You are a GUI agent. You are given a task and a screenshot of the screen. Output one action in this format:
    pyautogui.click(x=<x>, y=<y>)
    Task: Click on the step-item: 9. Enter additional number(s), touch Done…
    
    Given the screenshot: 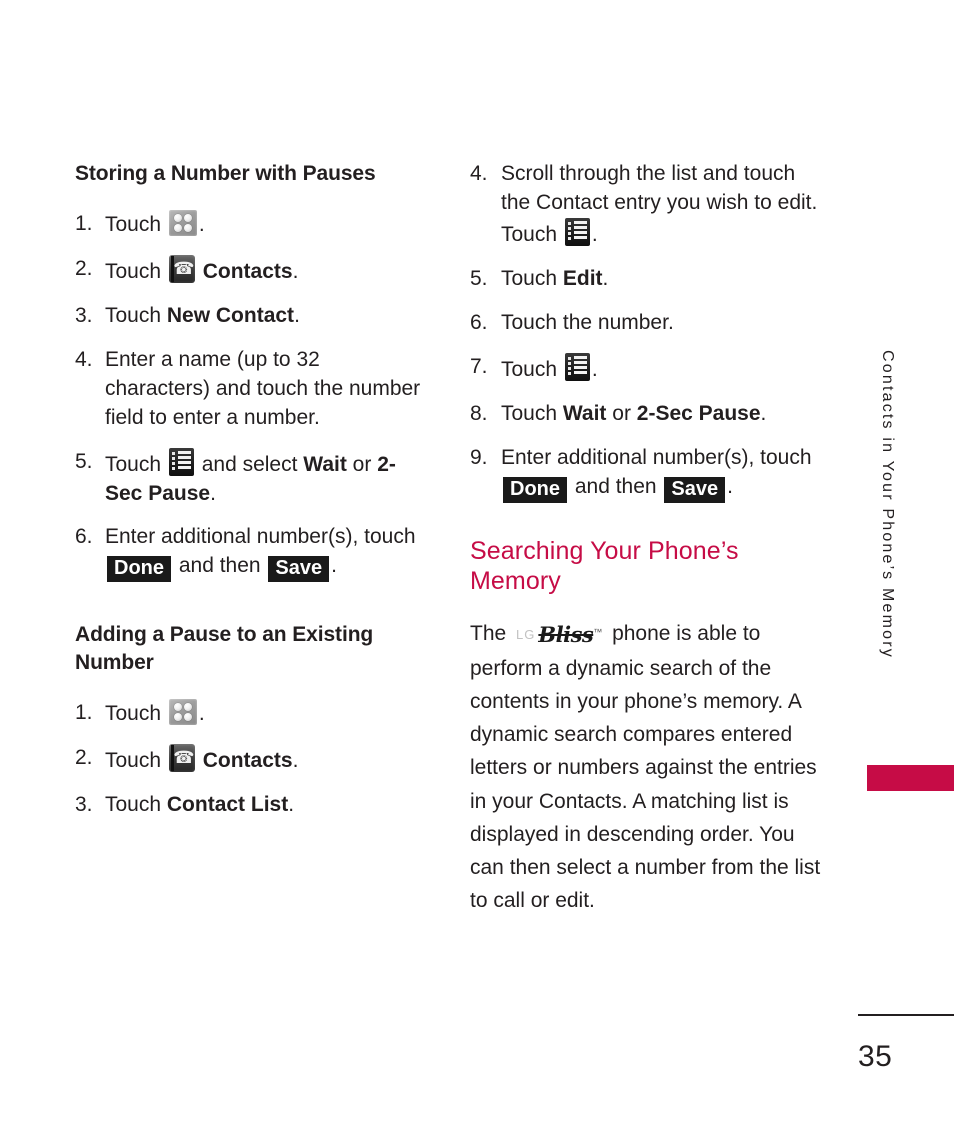 What is the action you would take?
    pyautogui.click(x=646, y=473)
    